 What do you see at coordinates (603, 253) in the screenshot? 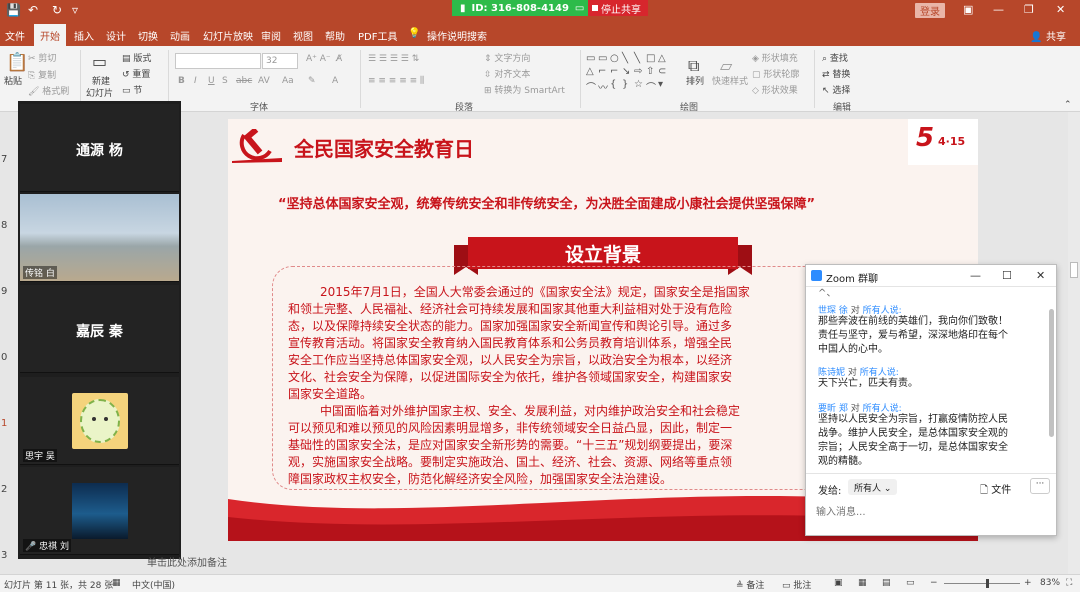
I see `banner-text: 设立背景` at bounding box center [603, 253].